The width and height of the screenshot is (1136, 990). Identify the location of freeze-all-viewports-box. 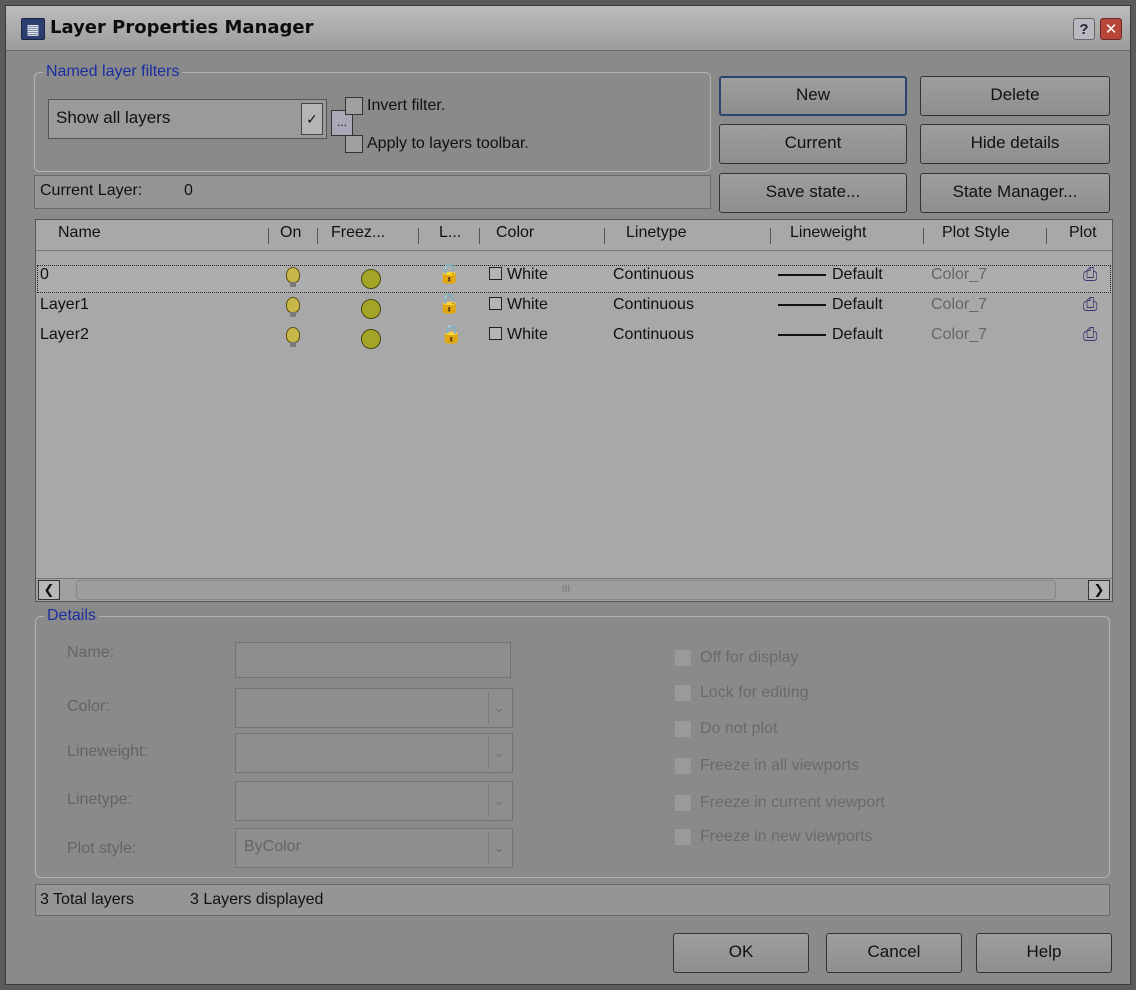
(683, 766).